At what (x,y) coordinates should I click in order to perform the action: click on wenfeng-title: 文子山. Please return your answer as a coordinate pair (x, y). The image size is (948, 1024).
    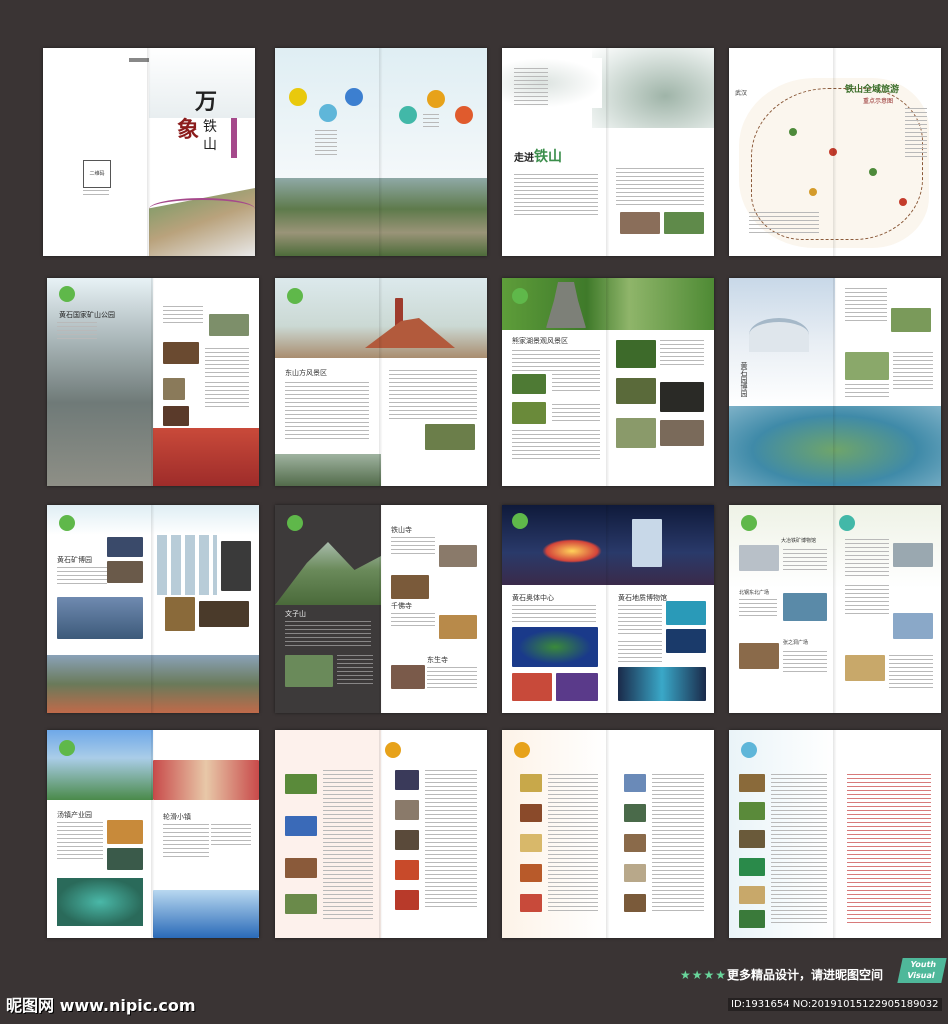
    Looking at the image, I should click on (295, 614).